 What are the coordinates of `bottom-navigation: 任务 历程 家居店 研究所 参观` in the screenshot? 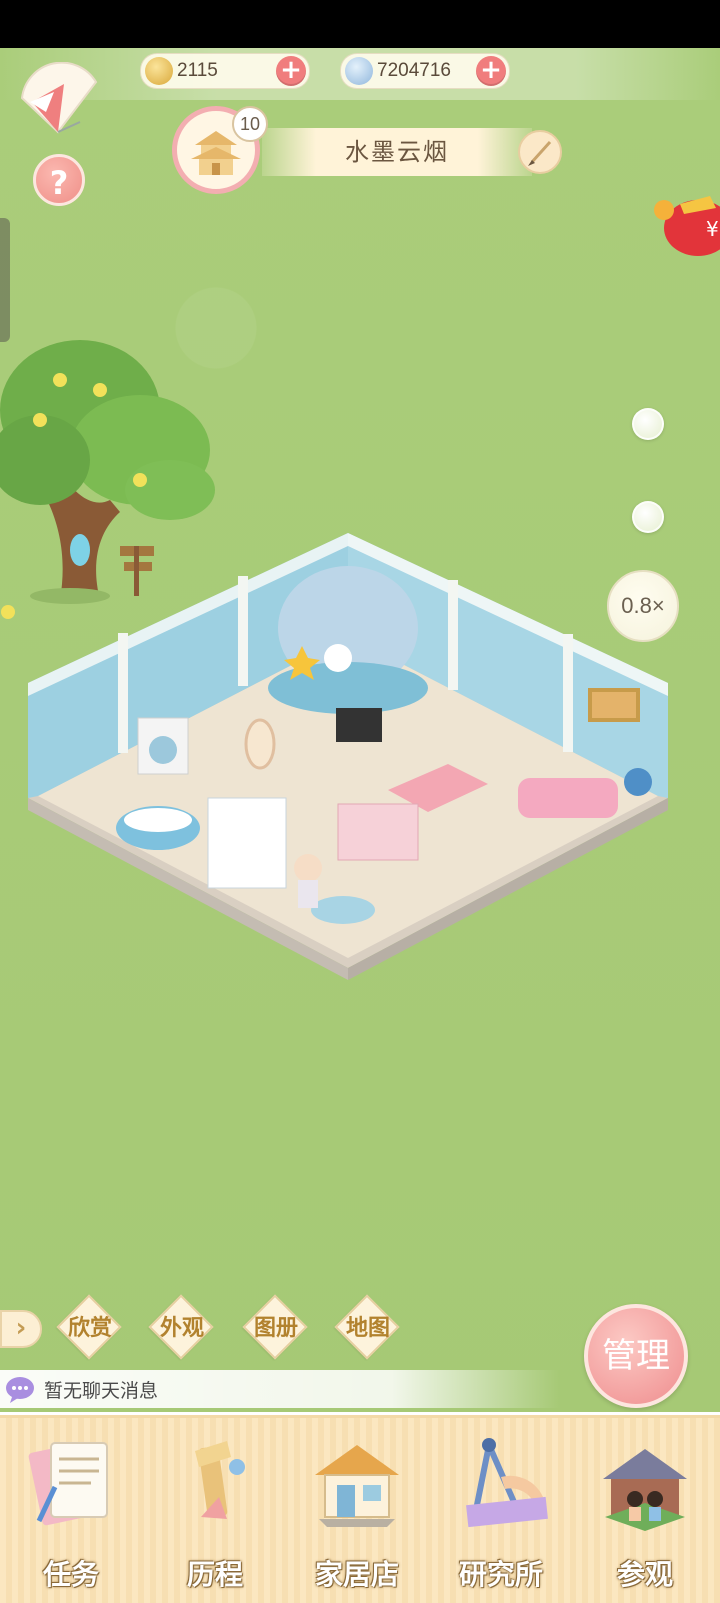 It's located at (360, 1507).